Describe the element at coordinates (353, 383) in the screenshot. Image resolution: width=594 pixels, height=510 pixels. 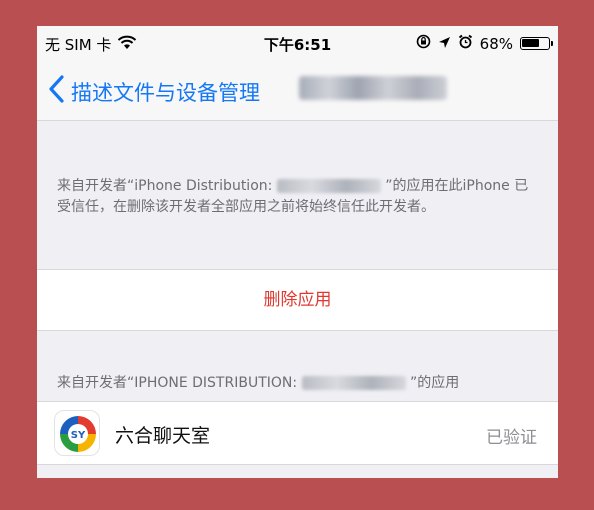
I see `redacted-developer-name-upper` at that location.